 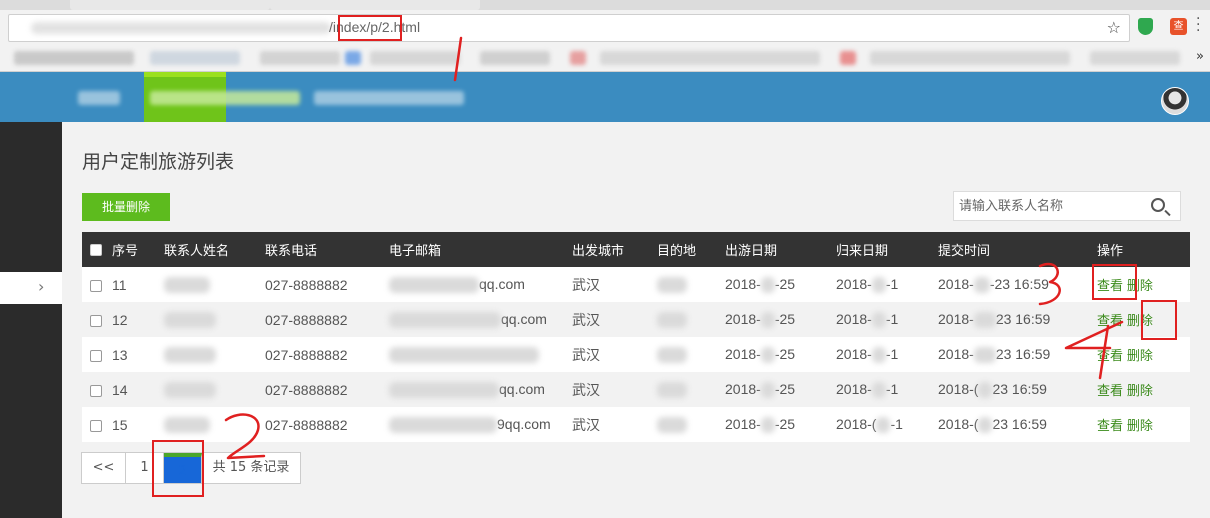 I want to click on search-icon, so click(x=1158, y=205).